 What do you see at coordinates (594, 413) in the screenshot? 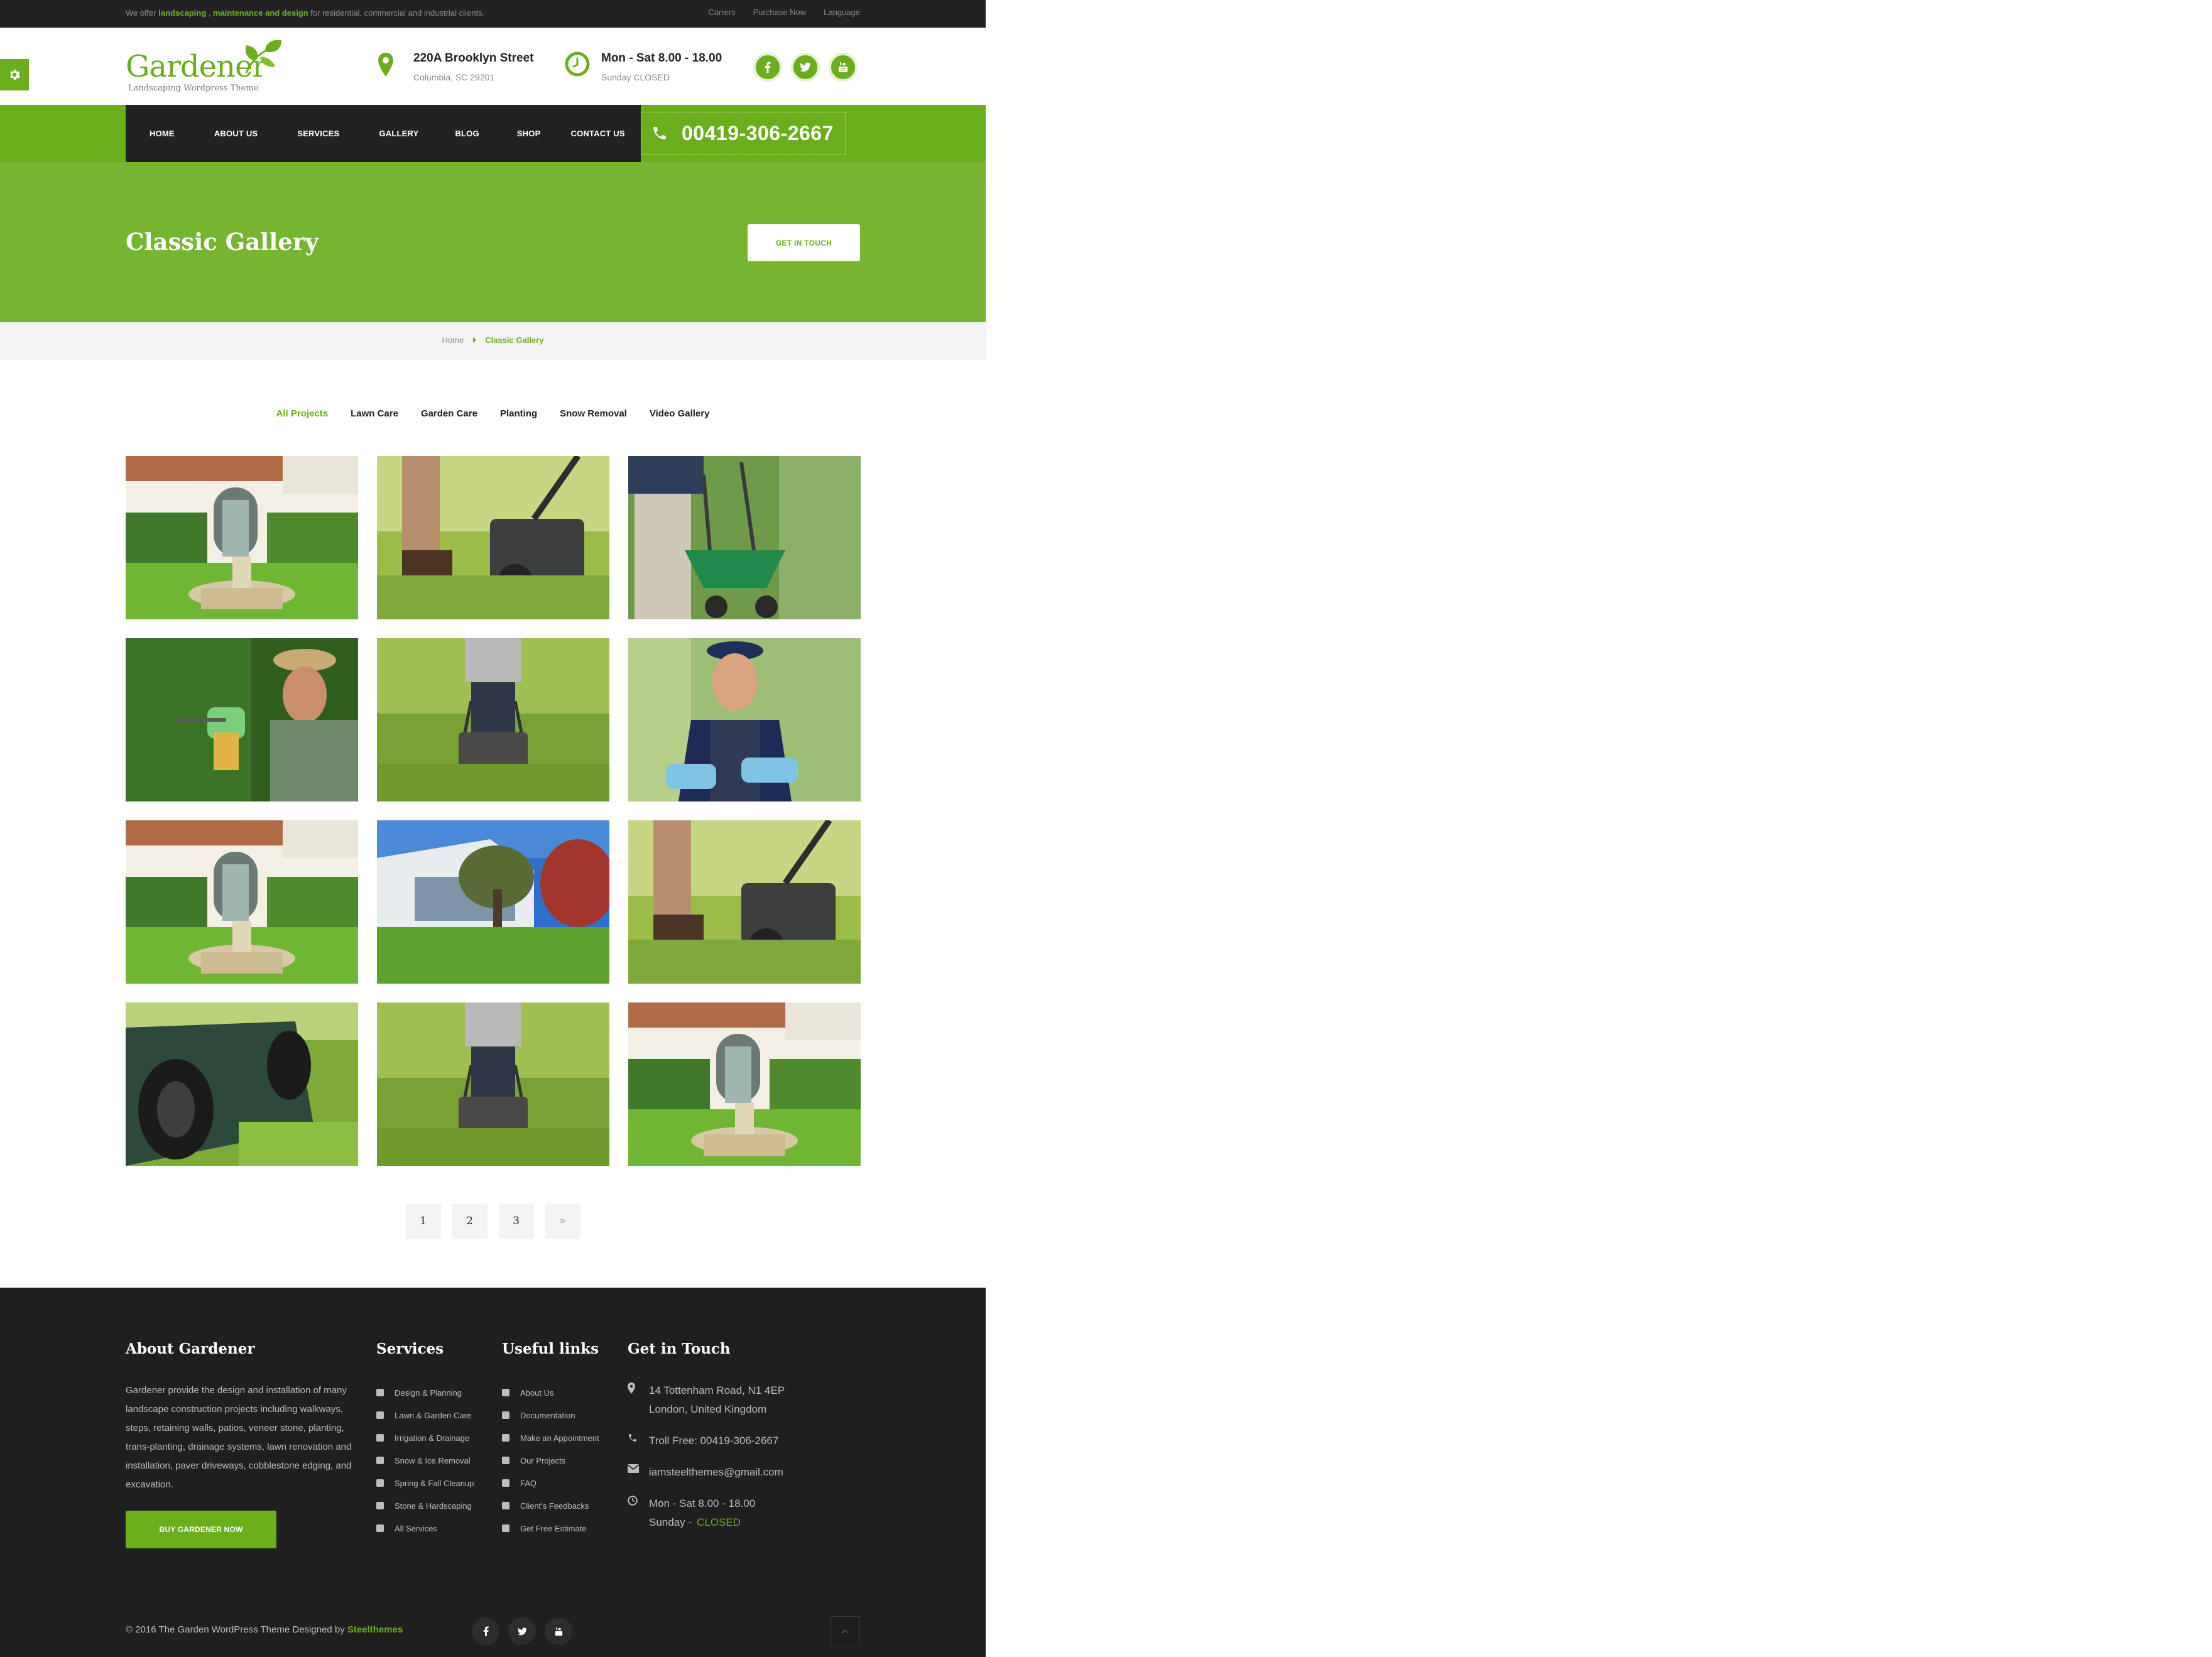
I see `filter-snow-removal: Snow Removal` at bounding box center [594, 413].